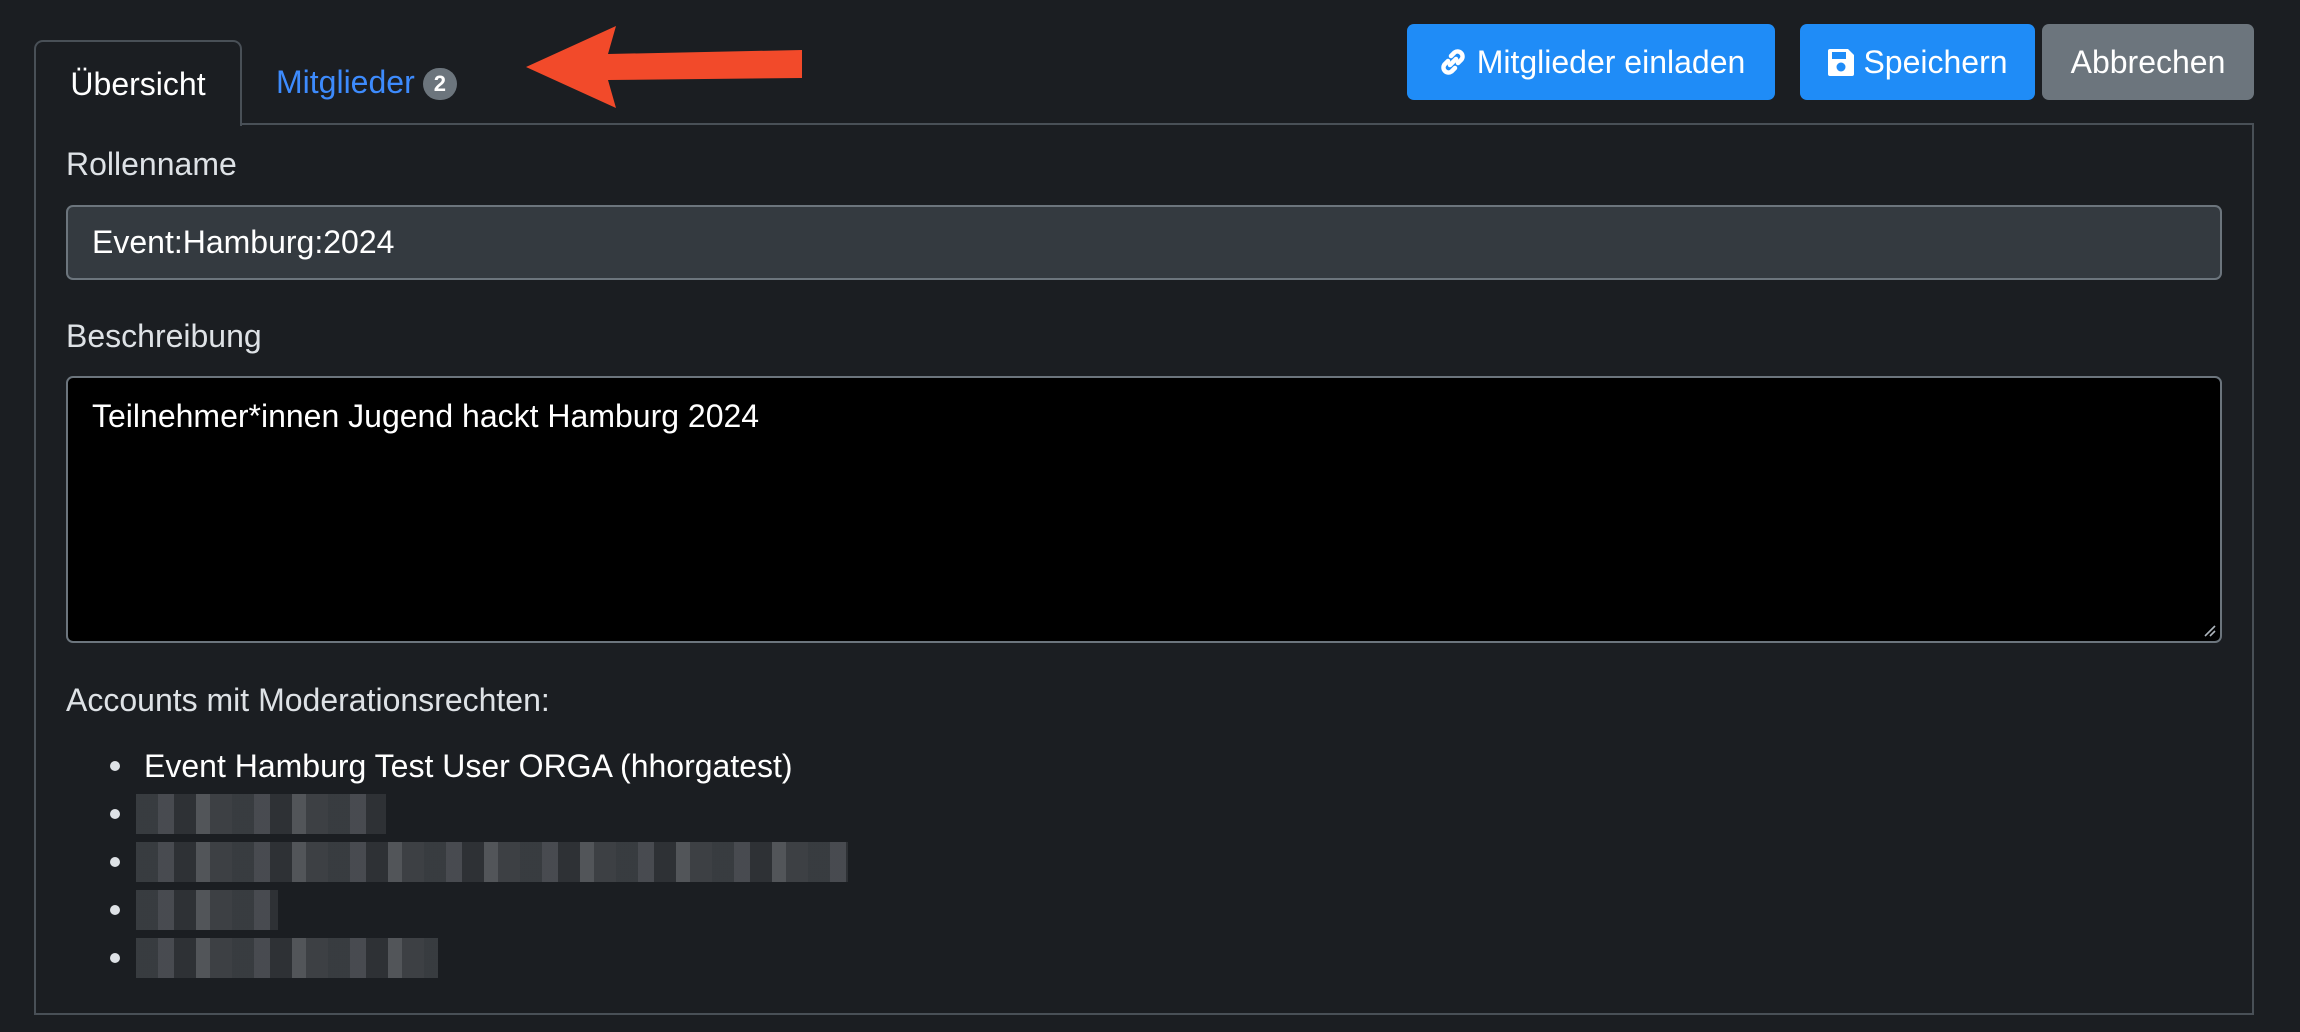  Describe the element at coordinates (1841, 62) in the screenshot. I see `floppy-disk-icon` at that location.